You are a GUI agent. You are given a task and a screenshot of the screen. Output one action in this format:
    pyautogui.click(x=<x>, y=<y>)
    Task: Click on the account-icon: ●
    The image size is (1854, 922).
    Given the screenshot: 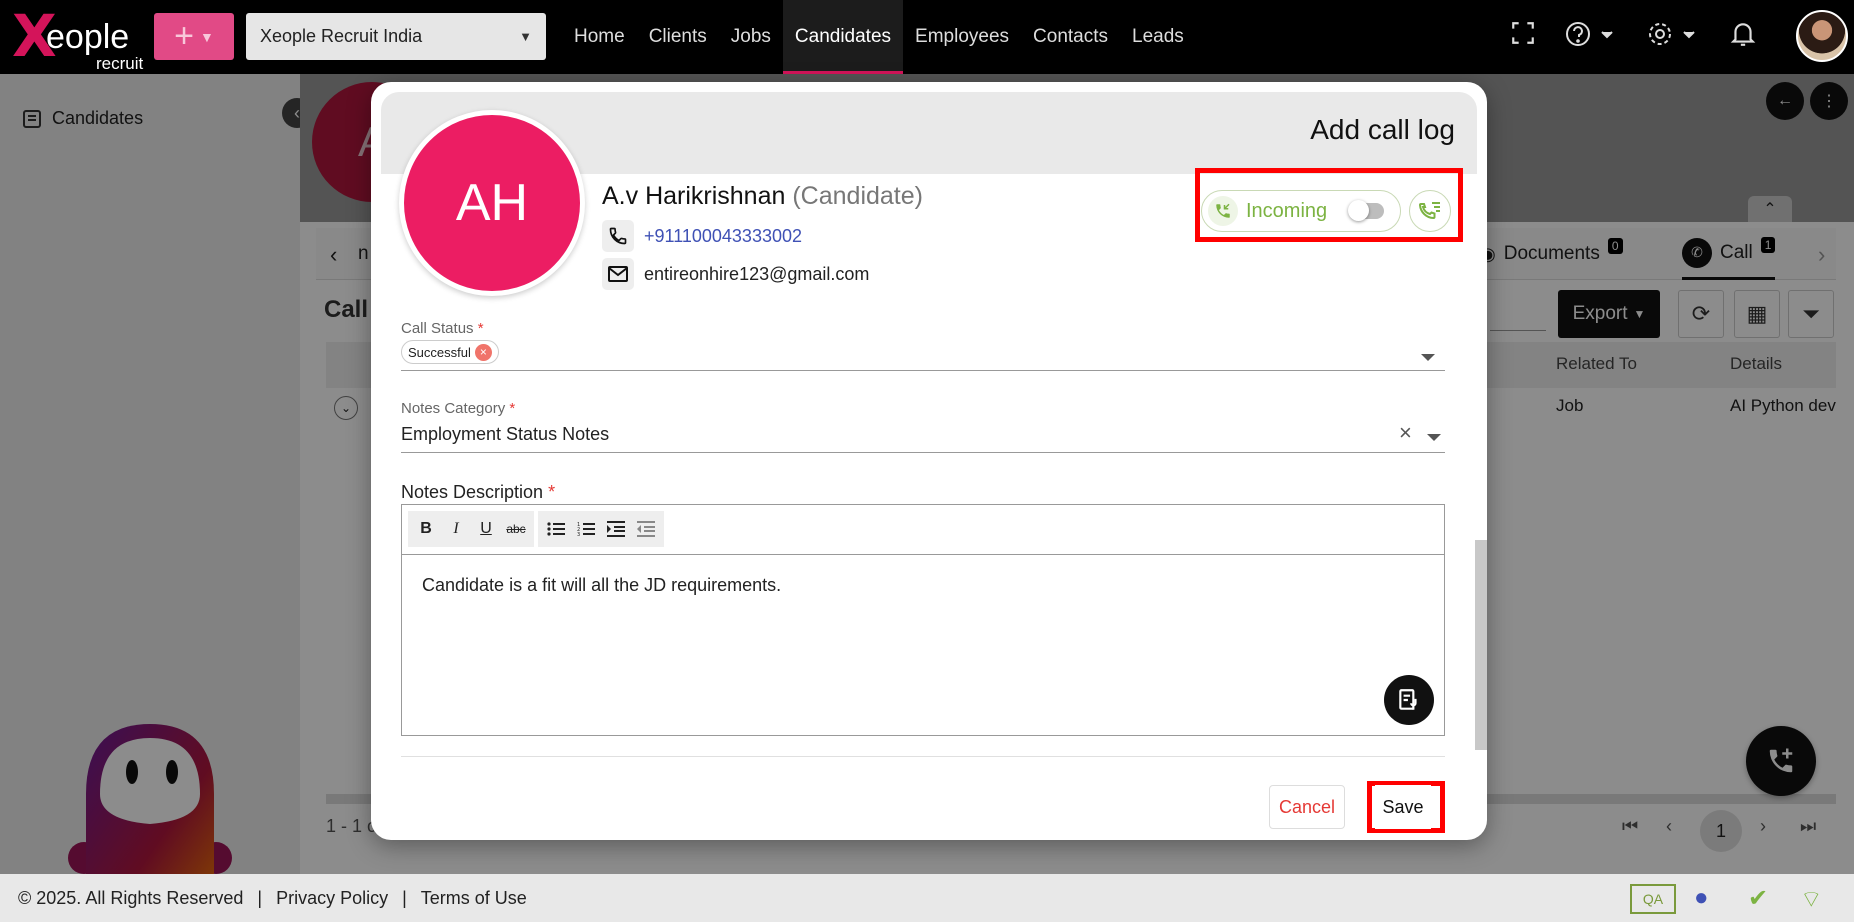 What is the action you would take?
    pyautogui.click(x=1701, y=898)
    